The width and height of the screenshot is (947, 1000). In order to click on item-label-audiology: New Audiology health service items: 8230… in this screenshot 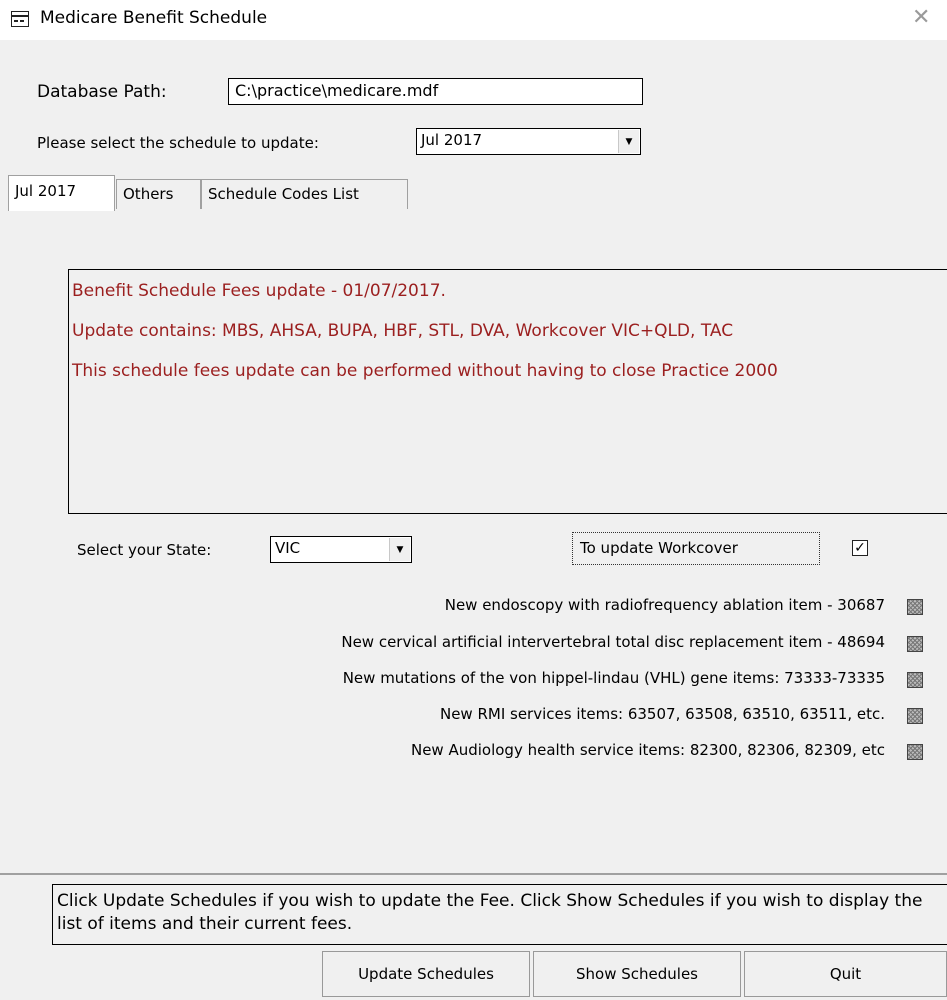, I will do `click(647, 750)`.